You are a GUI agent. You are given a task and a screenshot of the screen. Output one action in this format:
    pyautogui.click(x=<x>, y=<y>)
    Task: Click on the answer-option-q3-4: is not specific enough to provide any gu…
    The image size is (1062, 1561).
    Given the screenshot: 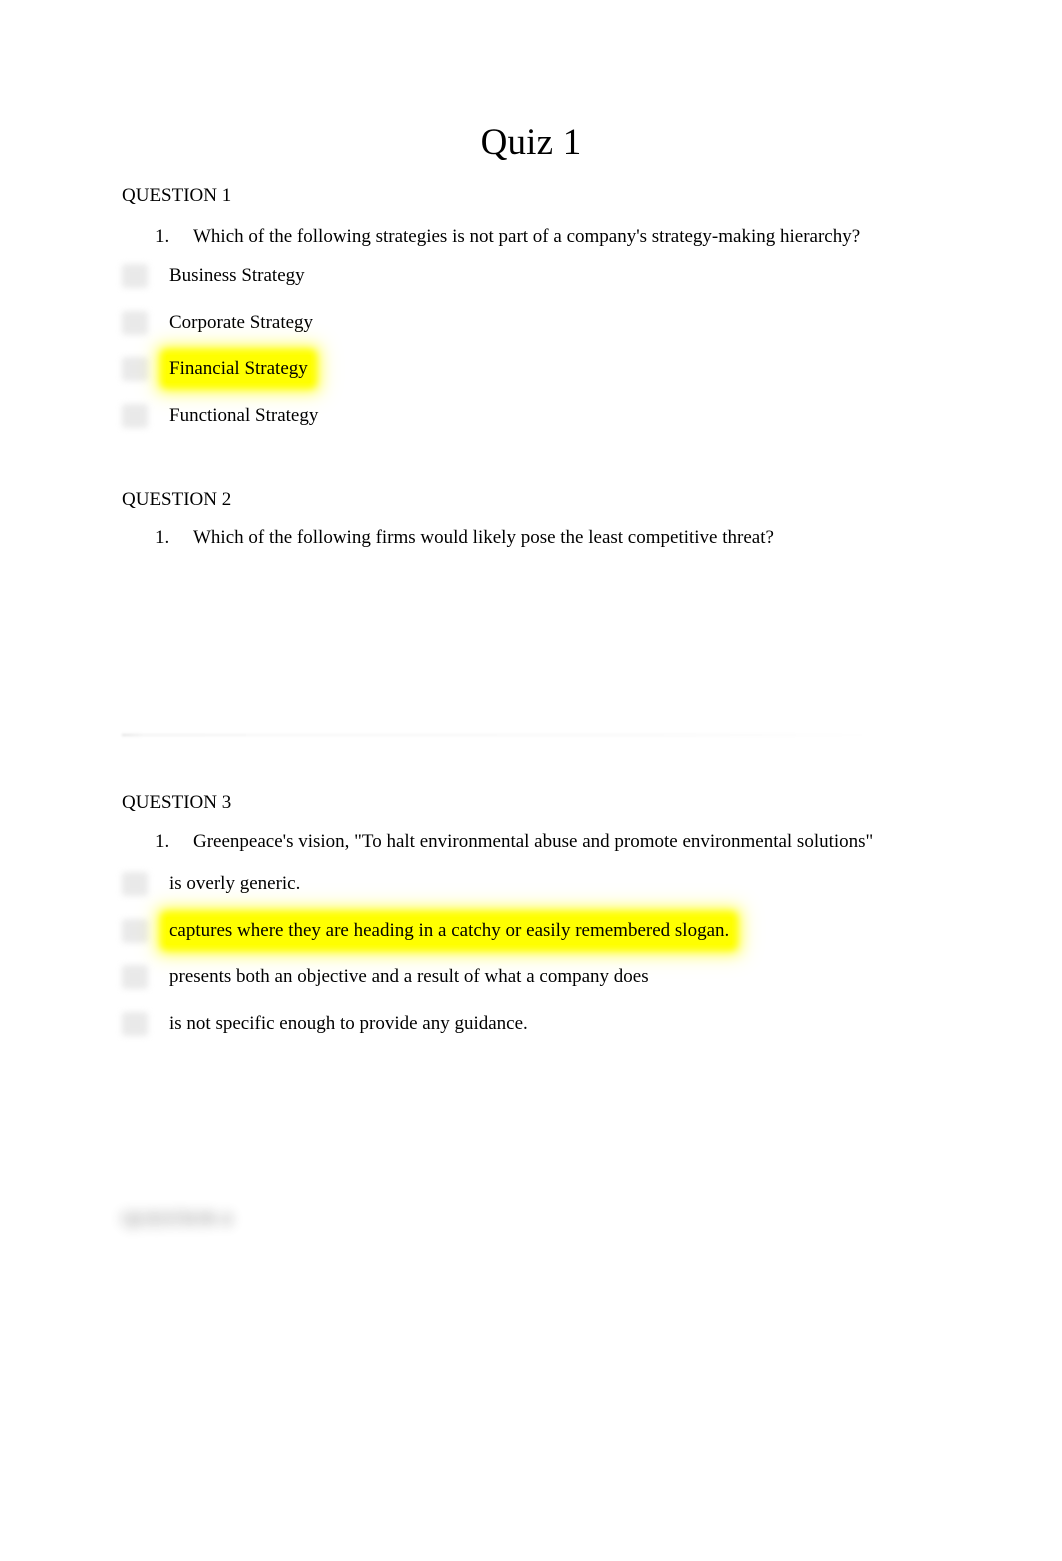 What is the action you would take?
    pyautogui.click(x=326, y=1024)
    